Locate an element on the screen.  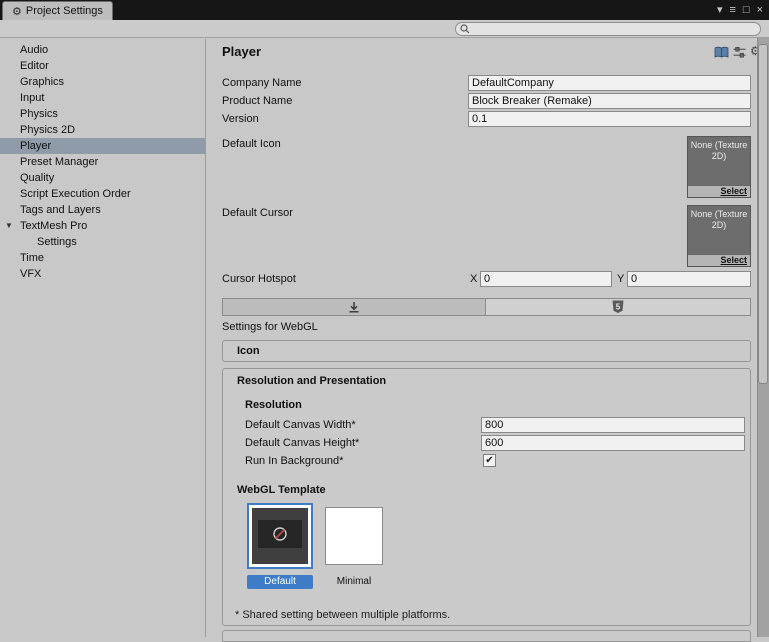
tab-project-settings: ⚙ Project Settings is located at coordinates (57, 10).